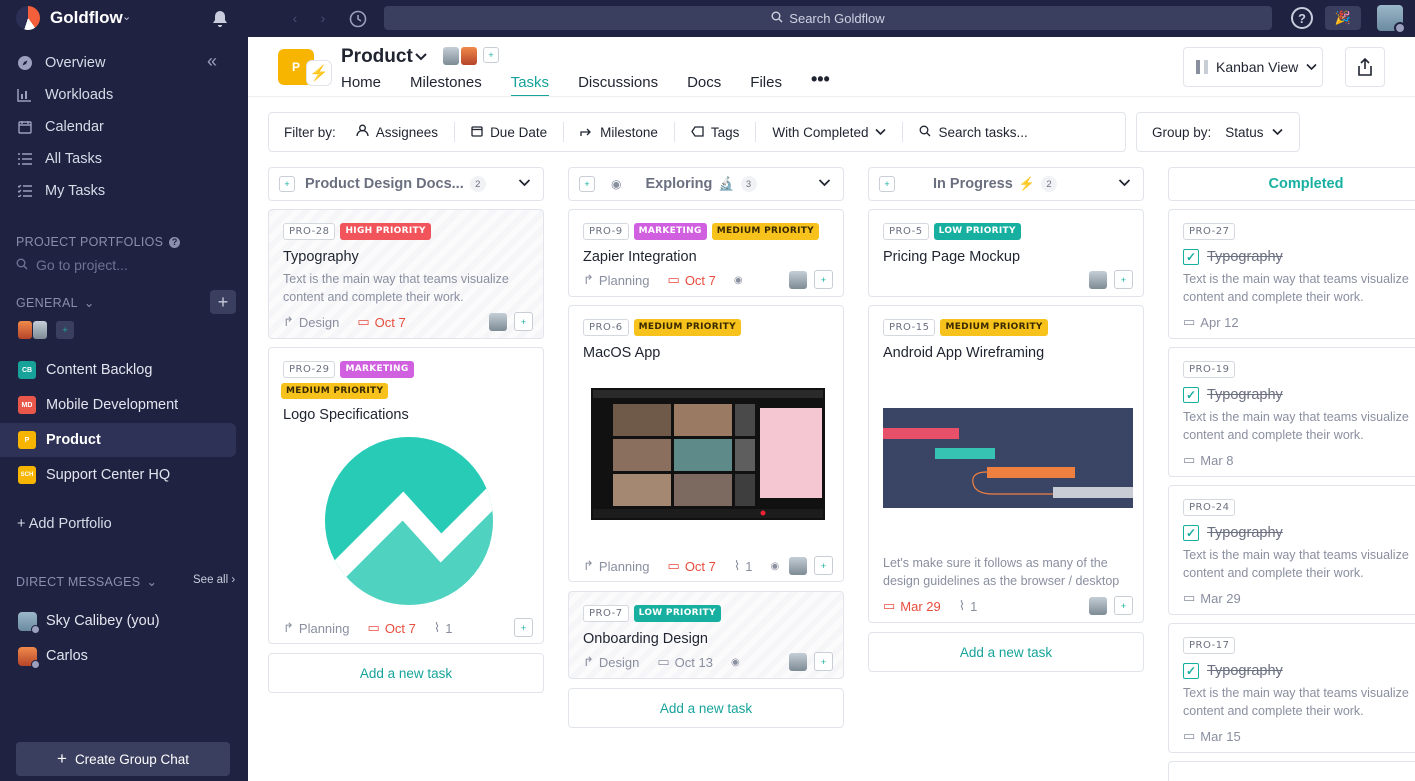 The width and height of the screenshot is (1415, 781). Describe the element at coordinates (716, 132) in the screenshot. I see `filter-tags: Tags` at that location.